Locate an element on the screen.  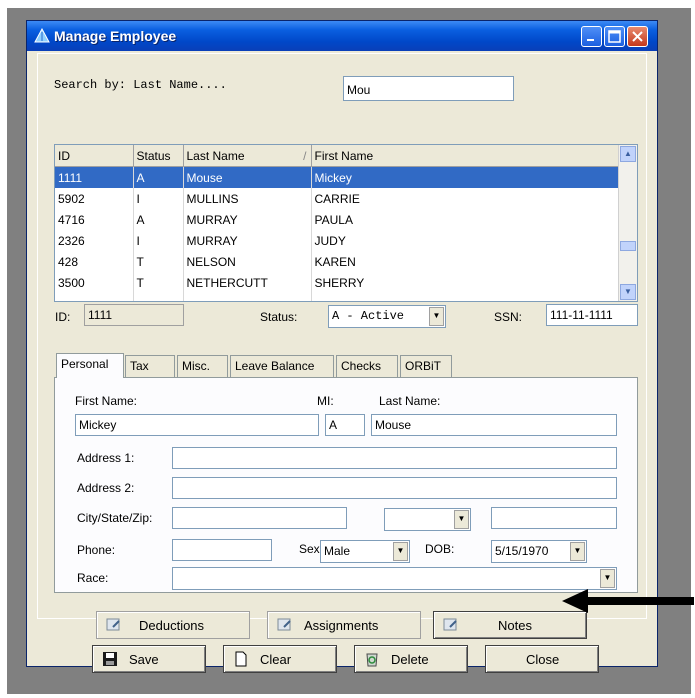
cell-id: 5902 is located at coordinates (94, 198).